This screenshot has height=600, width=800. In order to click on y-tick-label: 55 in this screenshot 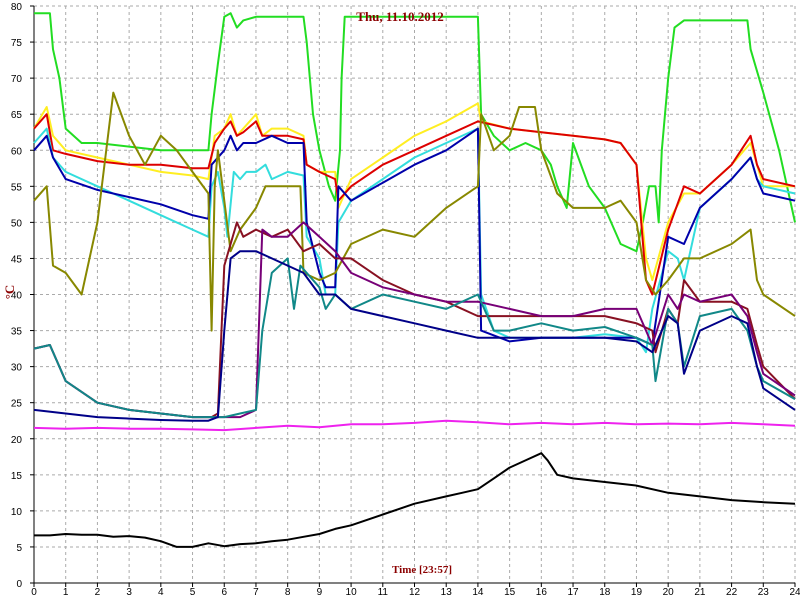, I will do `click(17, 187)`.